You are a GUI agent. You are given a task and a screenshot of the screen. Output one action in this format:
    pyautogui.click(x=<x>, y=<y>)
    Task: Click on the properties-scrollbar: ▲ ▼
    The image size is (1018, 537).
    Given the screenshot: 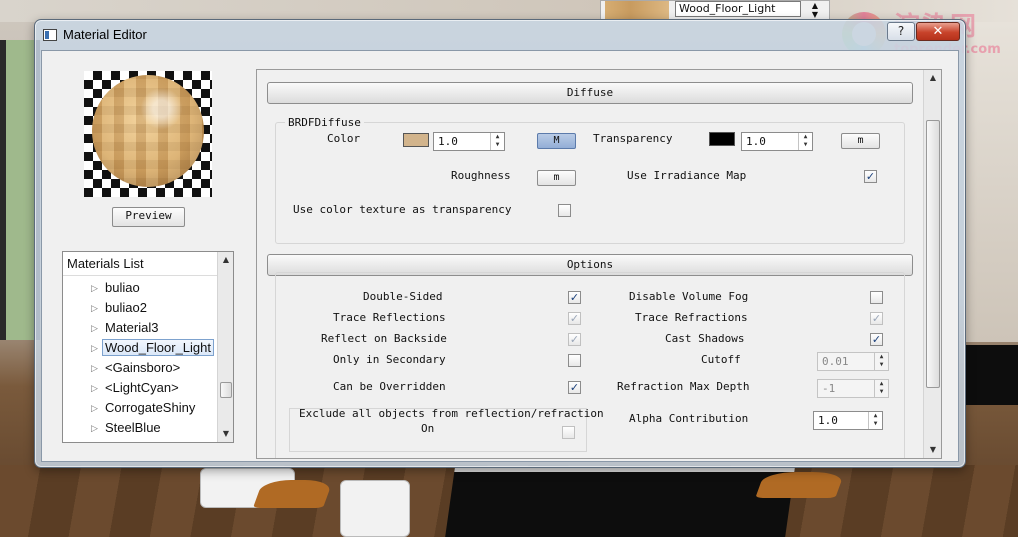 What is the action you would take?
    pyautogui.click(x=932, y=264)
    